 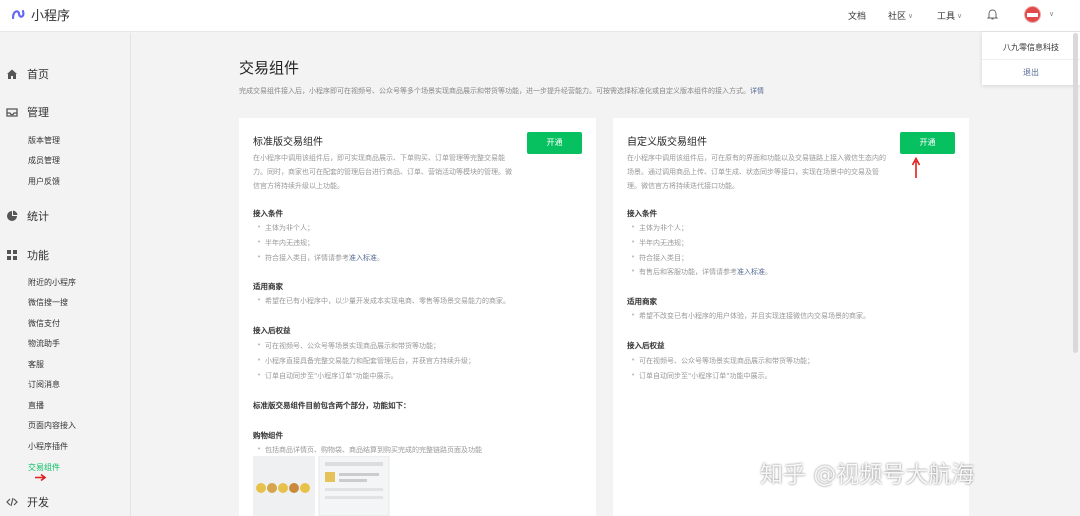 I want to click on component-preview-image, so click(x=321, y=486).